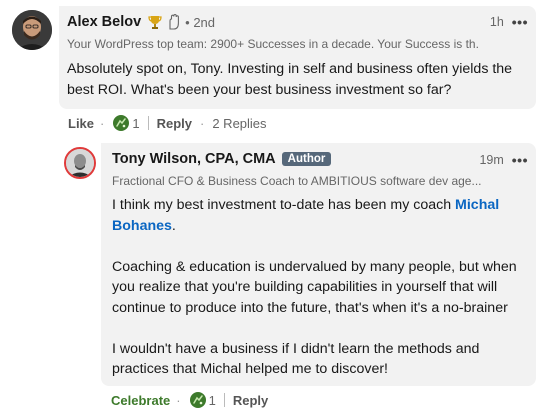 Image resolution: width=545 pixels, height=412 pixels. Describe the element at coordinates (200, 22) in the screenshot. I see `connection-degree: • 2nd` at that location.